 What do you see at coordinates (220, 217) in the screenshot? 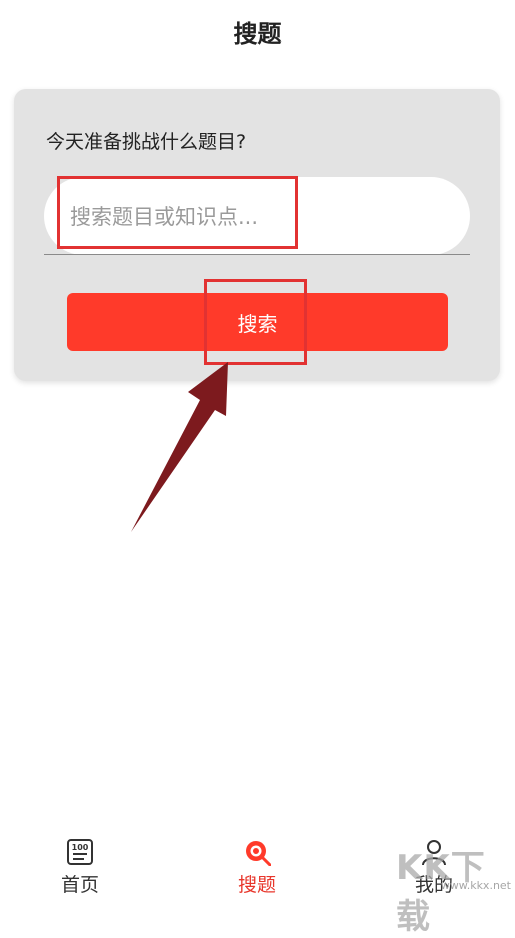
I see `search-input` at bounding box center [220, 217].